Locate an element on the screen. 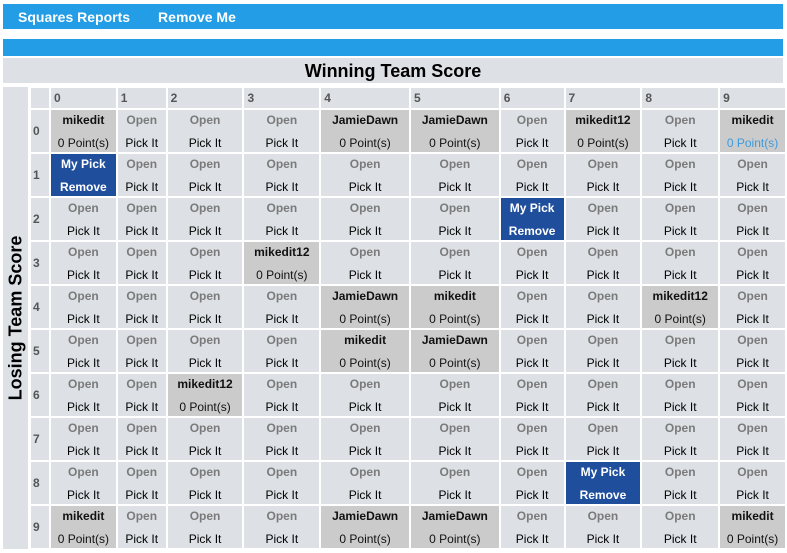 The width and height of the screenshot is (787, 553). square-2-6: My Pick Remove is located at coordinates (532, 219).